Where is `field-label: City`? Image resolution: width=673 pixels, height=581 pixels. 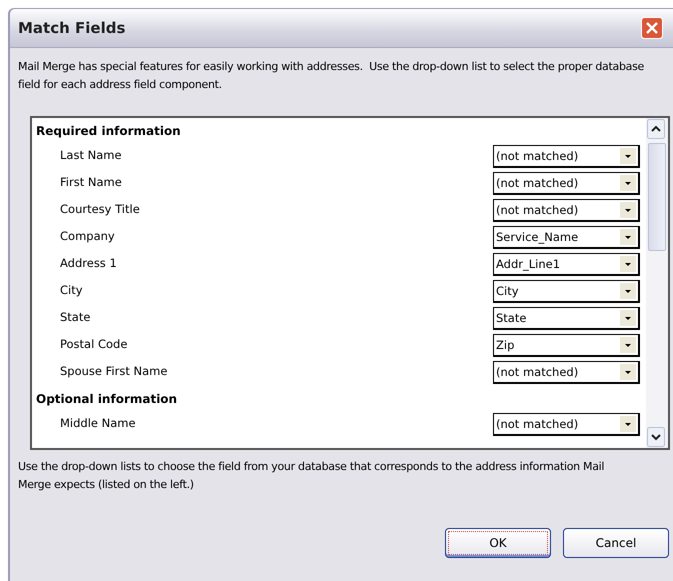
field-label: City is located at coordinates (71, 290).